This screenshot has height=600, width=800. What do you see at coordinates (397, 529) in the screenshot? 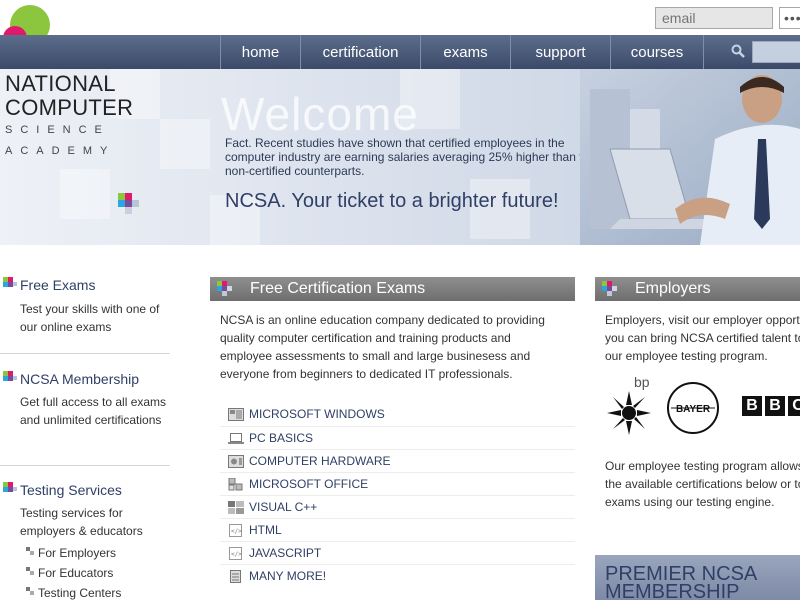
I see `course-item: </> HTML` at bounding box center [397, 529].